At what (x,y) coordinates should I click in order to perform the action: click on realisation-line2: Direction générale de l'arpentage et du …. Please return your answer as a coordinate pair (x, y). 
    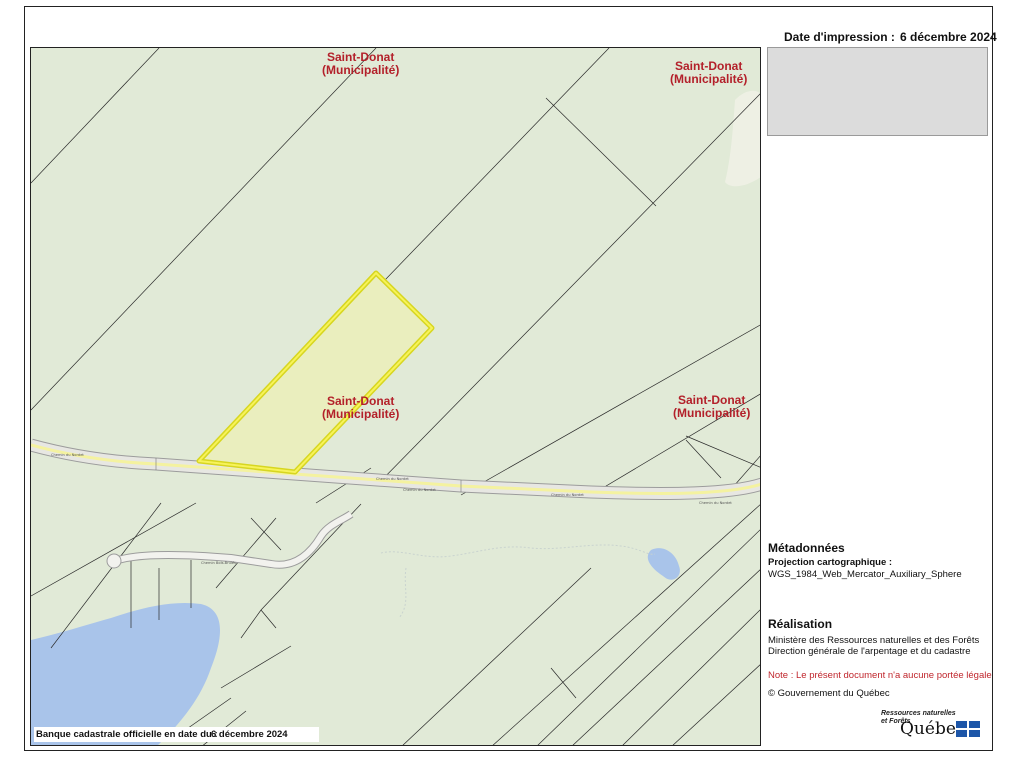
    Looking at the image, I should click on (869, 651).